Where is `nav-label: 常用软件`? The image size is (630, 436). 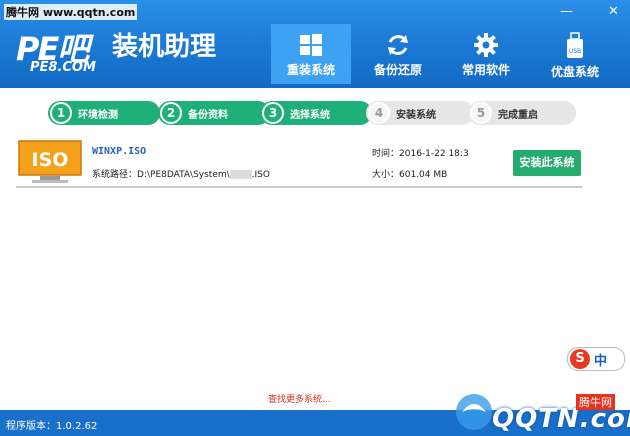 nav-label: 常用软件 is located at coordinates (485, 70).